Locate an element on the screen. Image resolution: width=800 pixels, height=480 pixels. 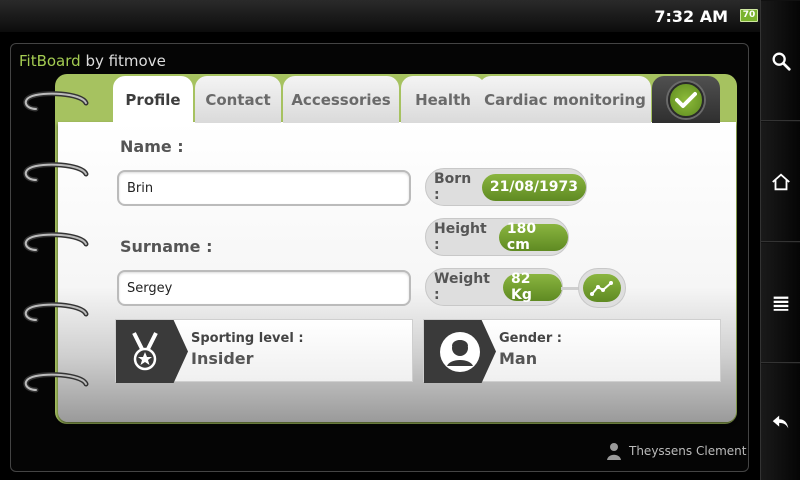
height-label: Height : is located at coordinates (460, 237).